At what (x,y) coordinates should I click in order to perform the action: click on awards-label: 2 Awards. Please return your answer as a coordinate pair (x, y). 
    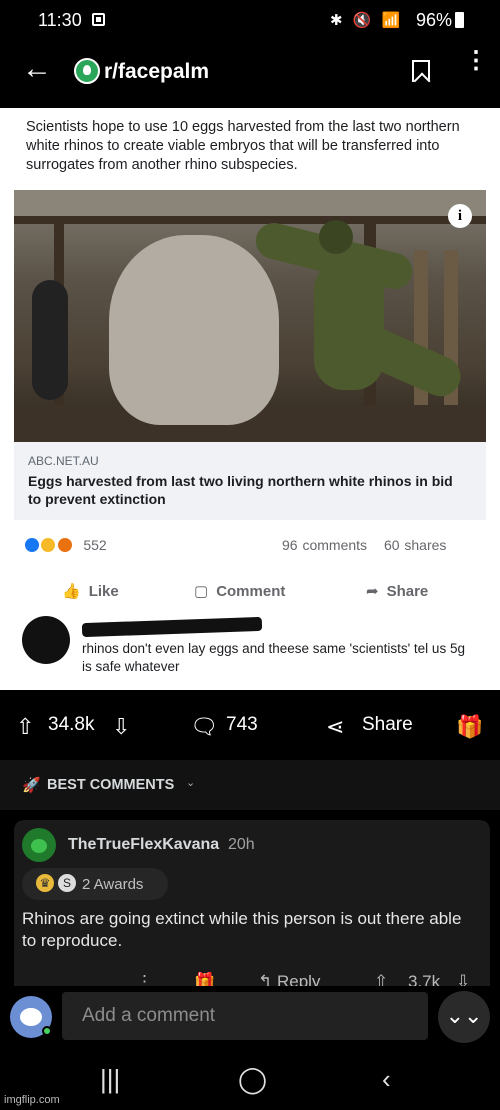
    Looking at the image, I should click on (113, 884).